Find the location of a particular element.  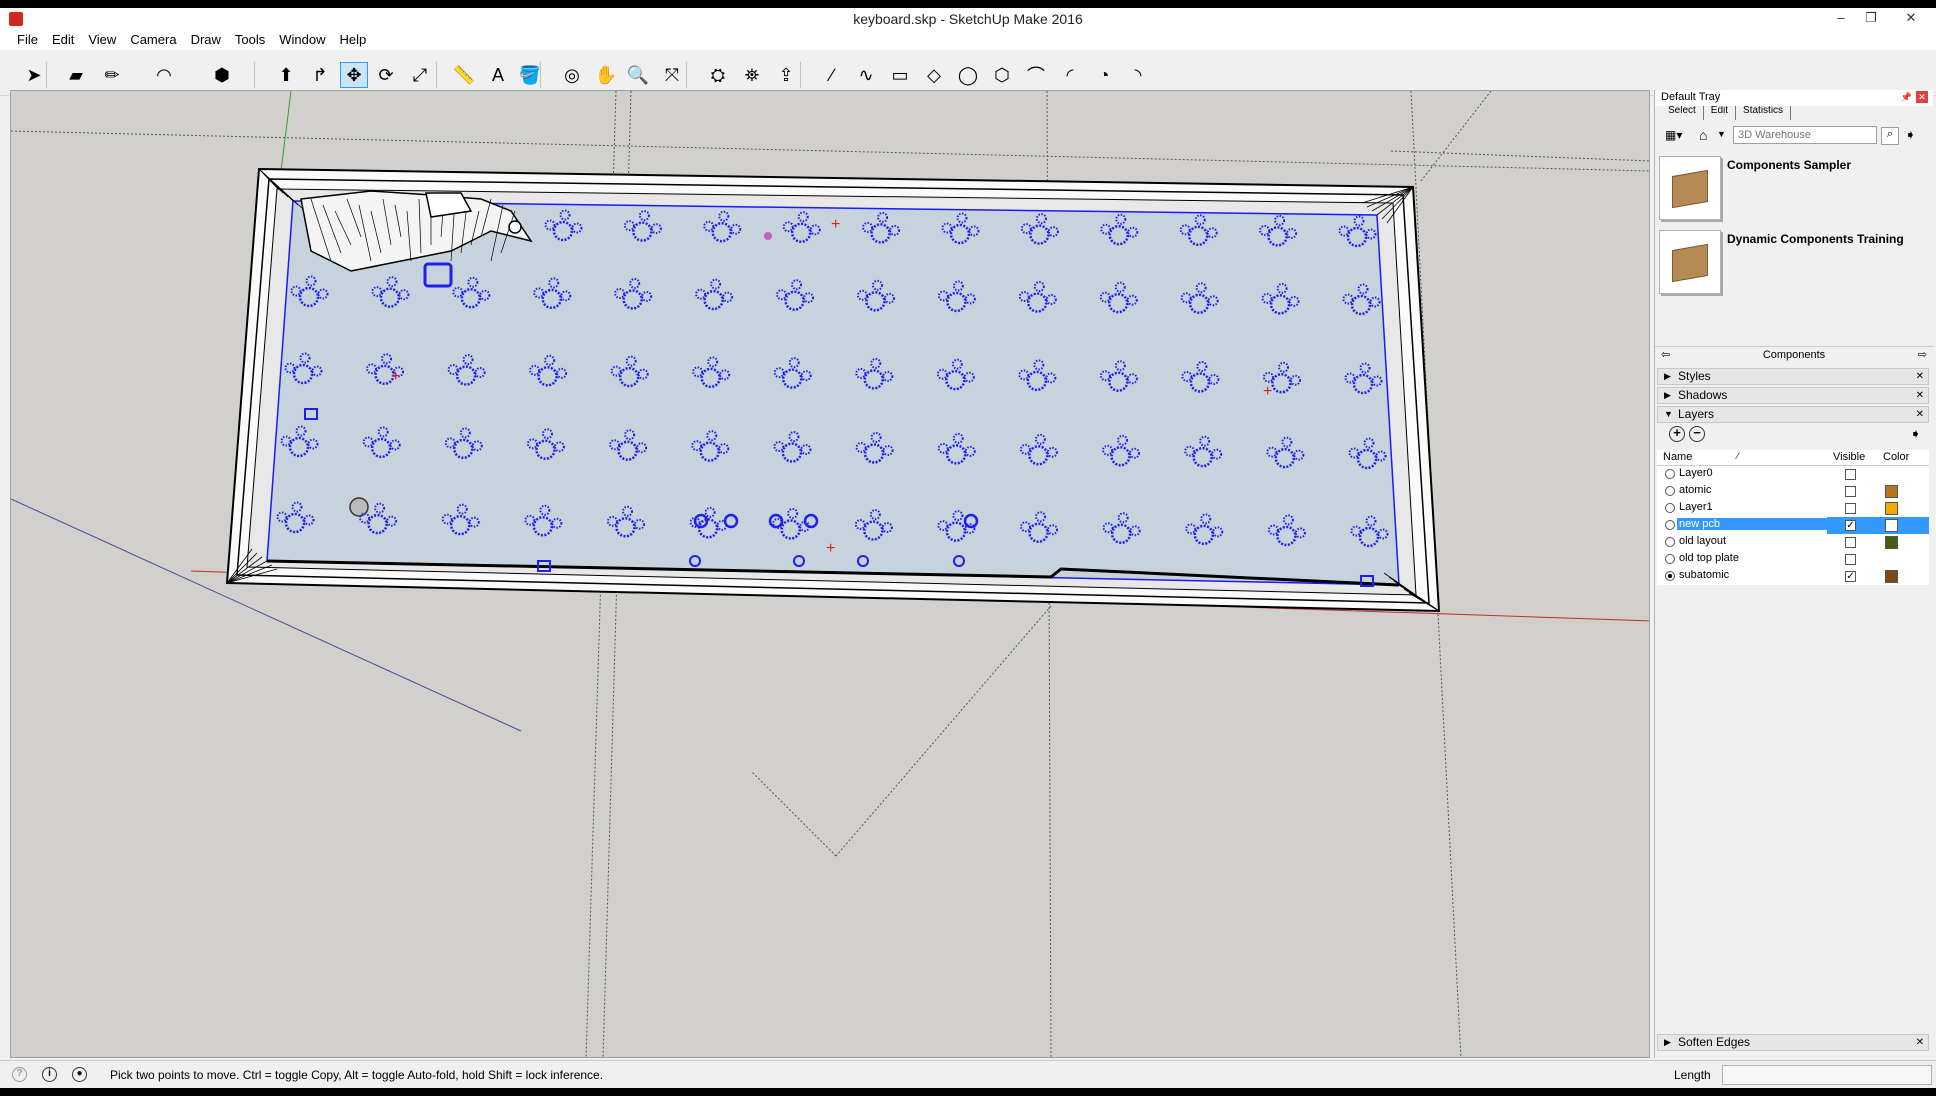

layer-name: Layer0 is located at coordinates (1758, 473).